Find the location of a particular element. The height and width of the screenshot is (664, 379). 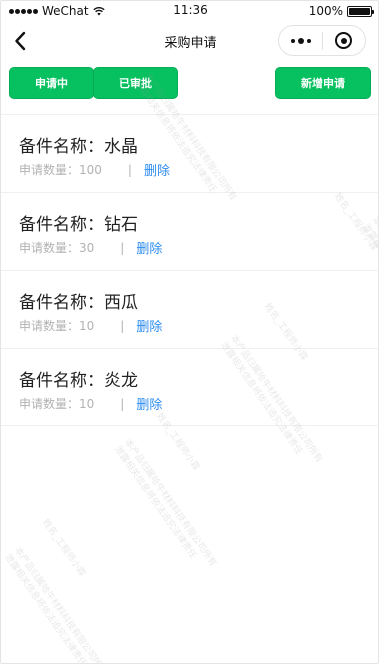

battery-percent: 100% is located at coordinates (325, 11).